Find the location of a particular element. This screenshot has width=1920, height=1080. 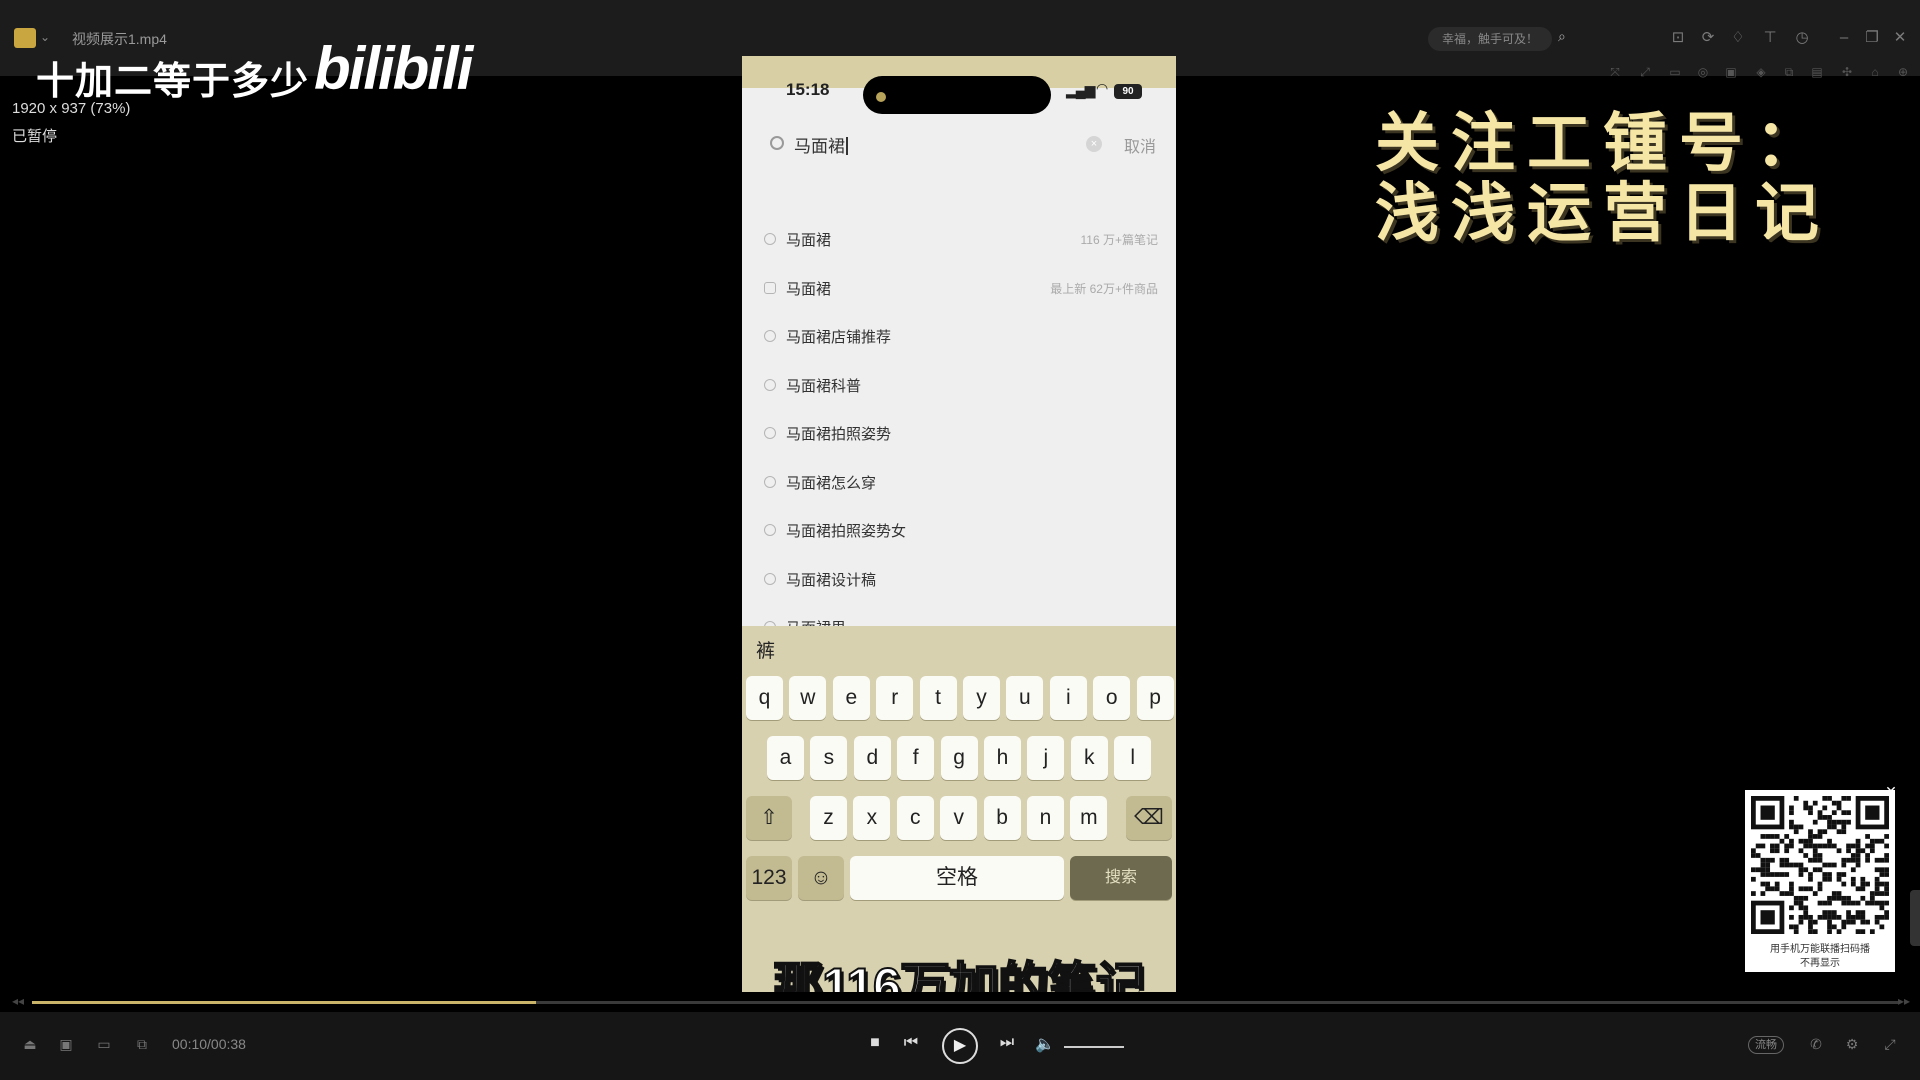

key-w: w is located at coordinates (808, 698).